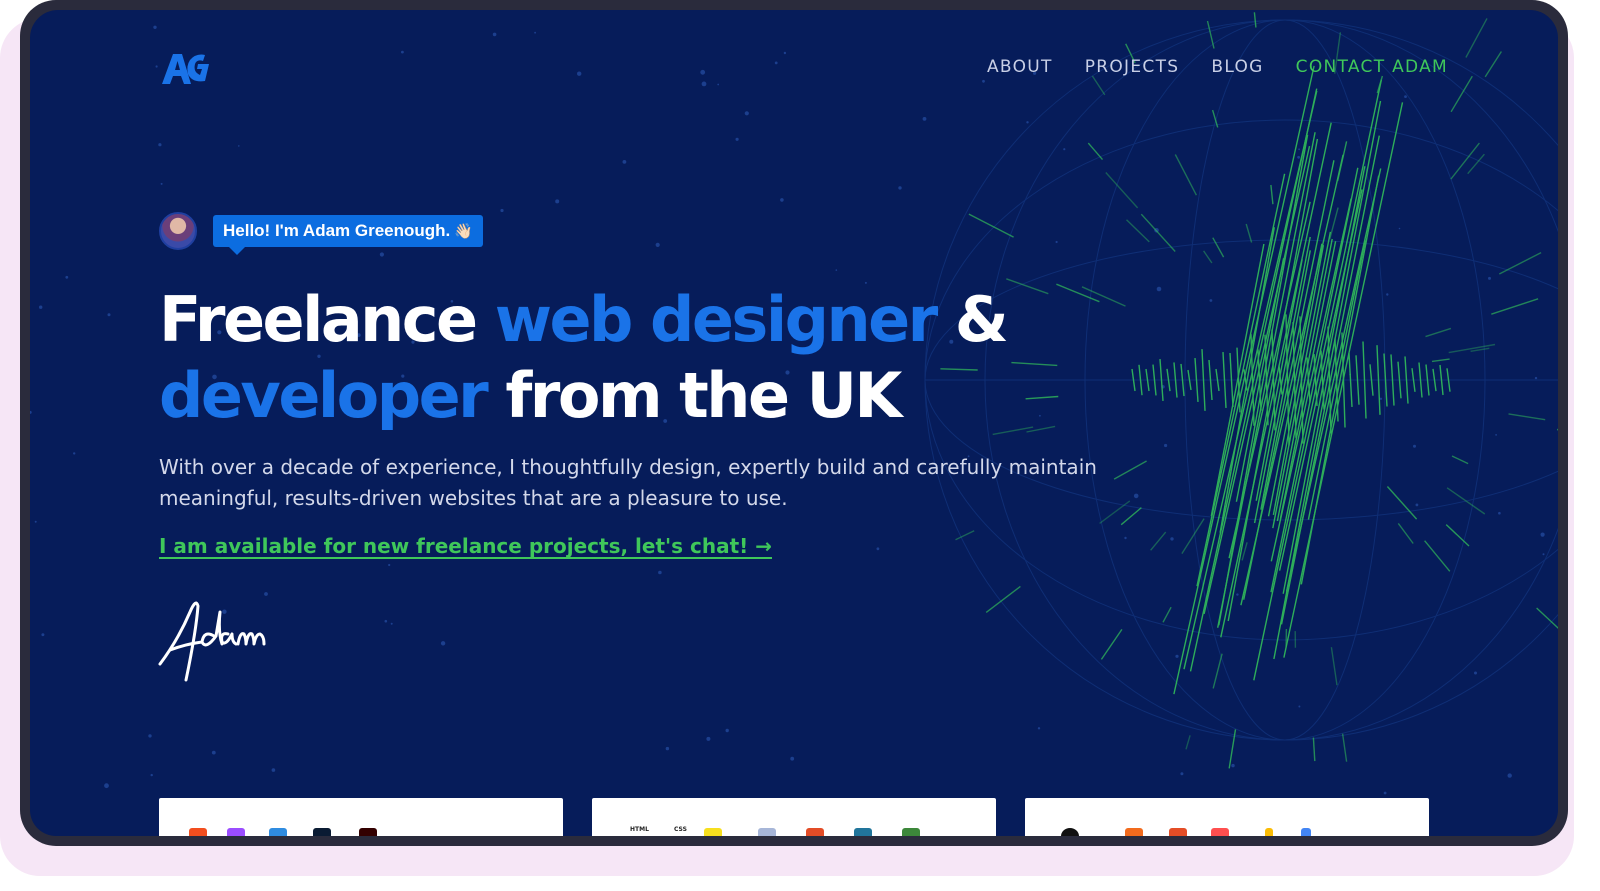 The width and height of the screenshot is (1600, 891). Describe the element at coordinates (278, 832) in the screenshot. I see `sketch-icon` at that location.